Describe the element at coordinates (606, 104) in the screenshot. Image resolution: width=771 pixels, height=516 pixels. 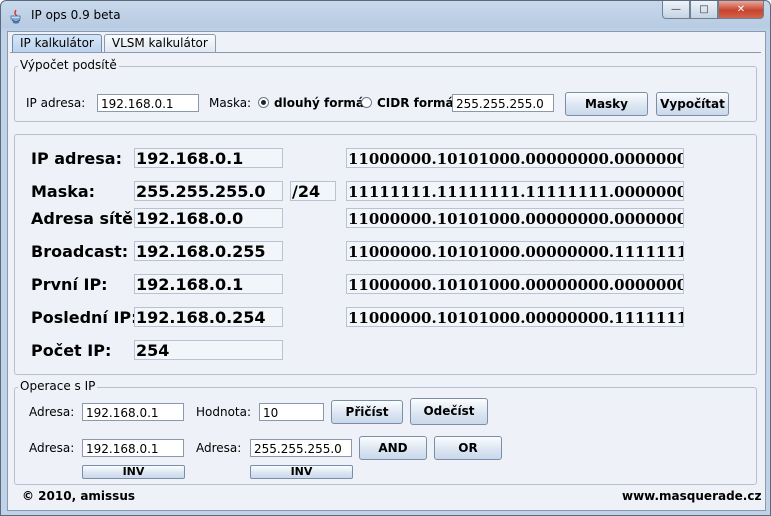
I see `masks-button: Masky` at that location.